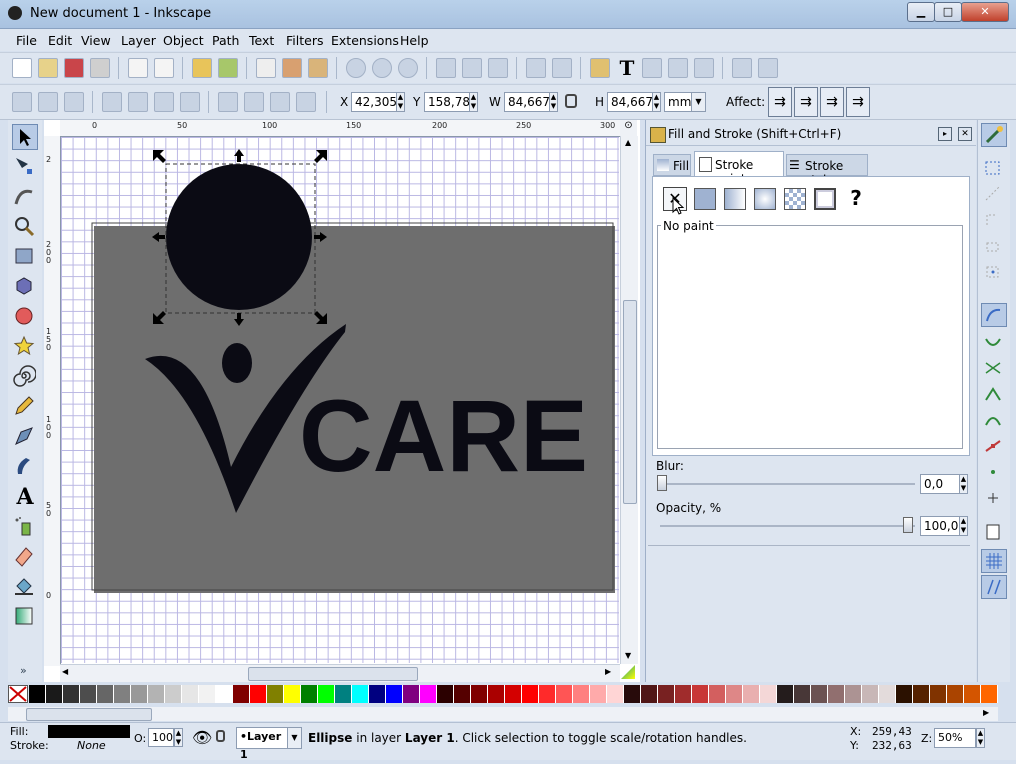  I want to click on snap-intersections-icon, so click(994, 369).